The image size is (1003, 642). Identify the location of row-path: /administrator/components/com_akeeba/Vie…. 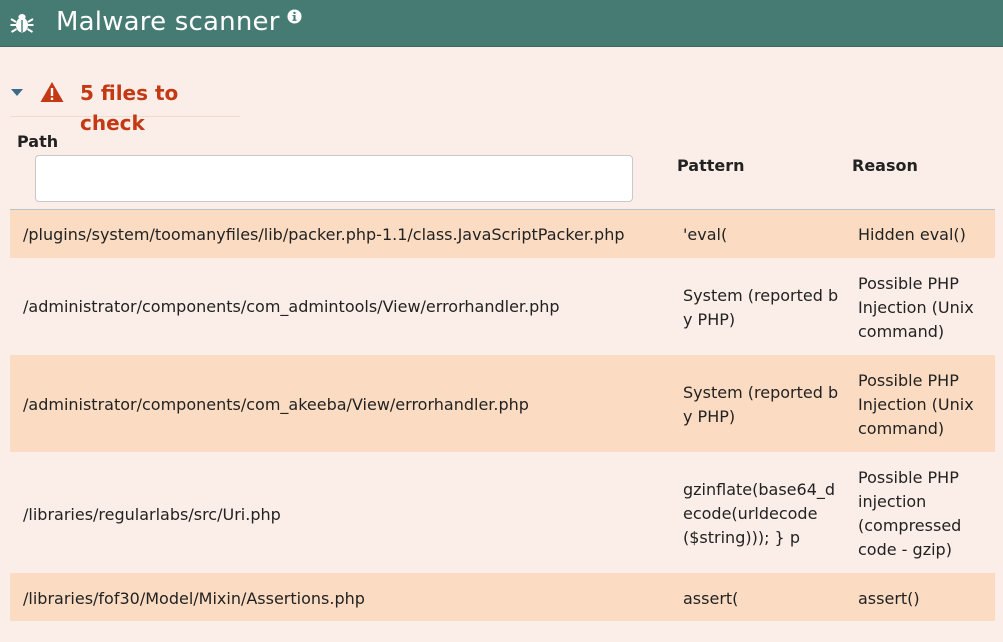
(276, 404).